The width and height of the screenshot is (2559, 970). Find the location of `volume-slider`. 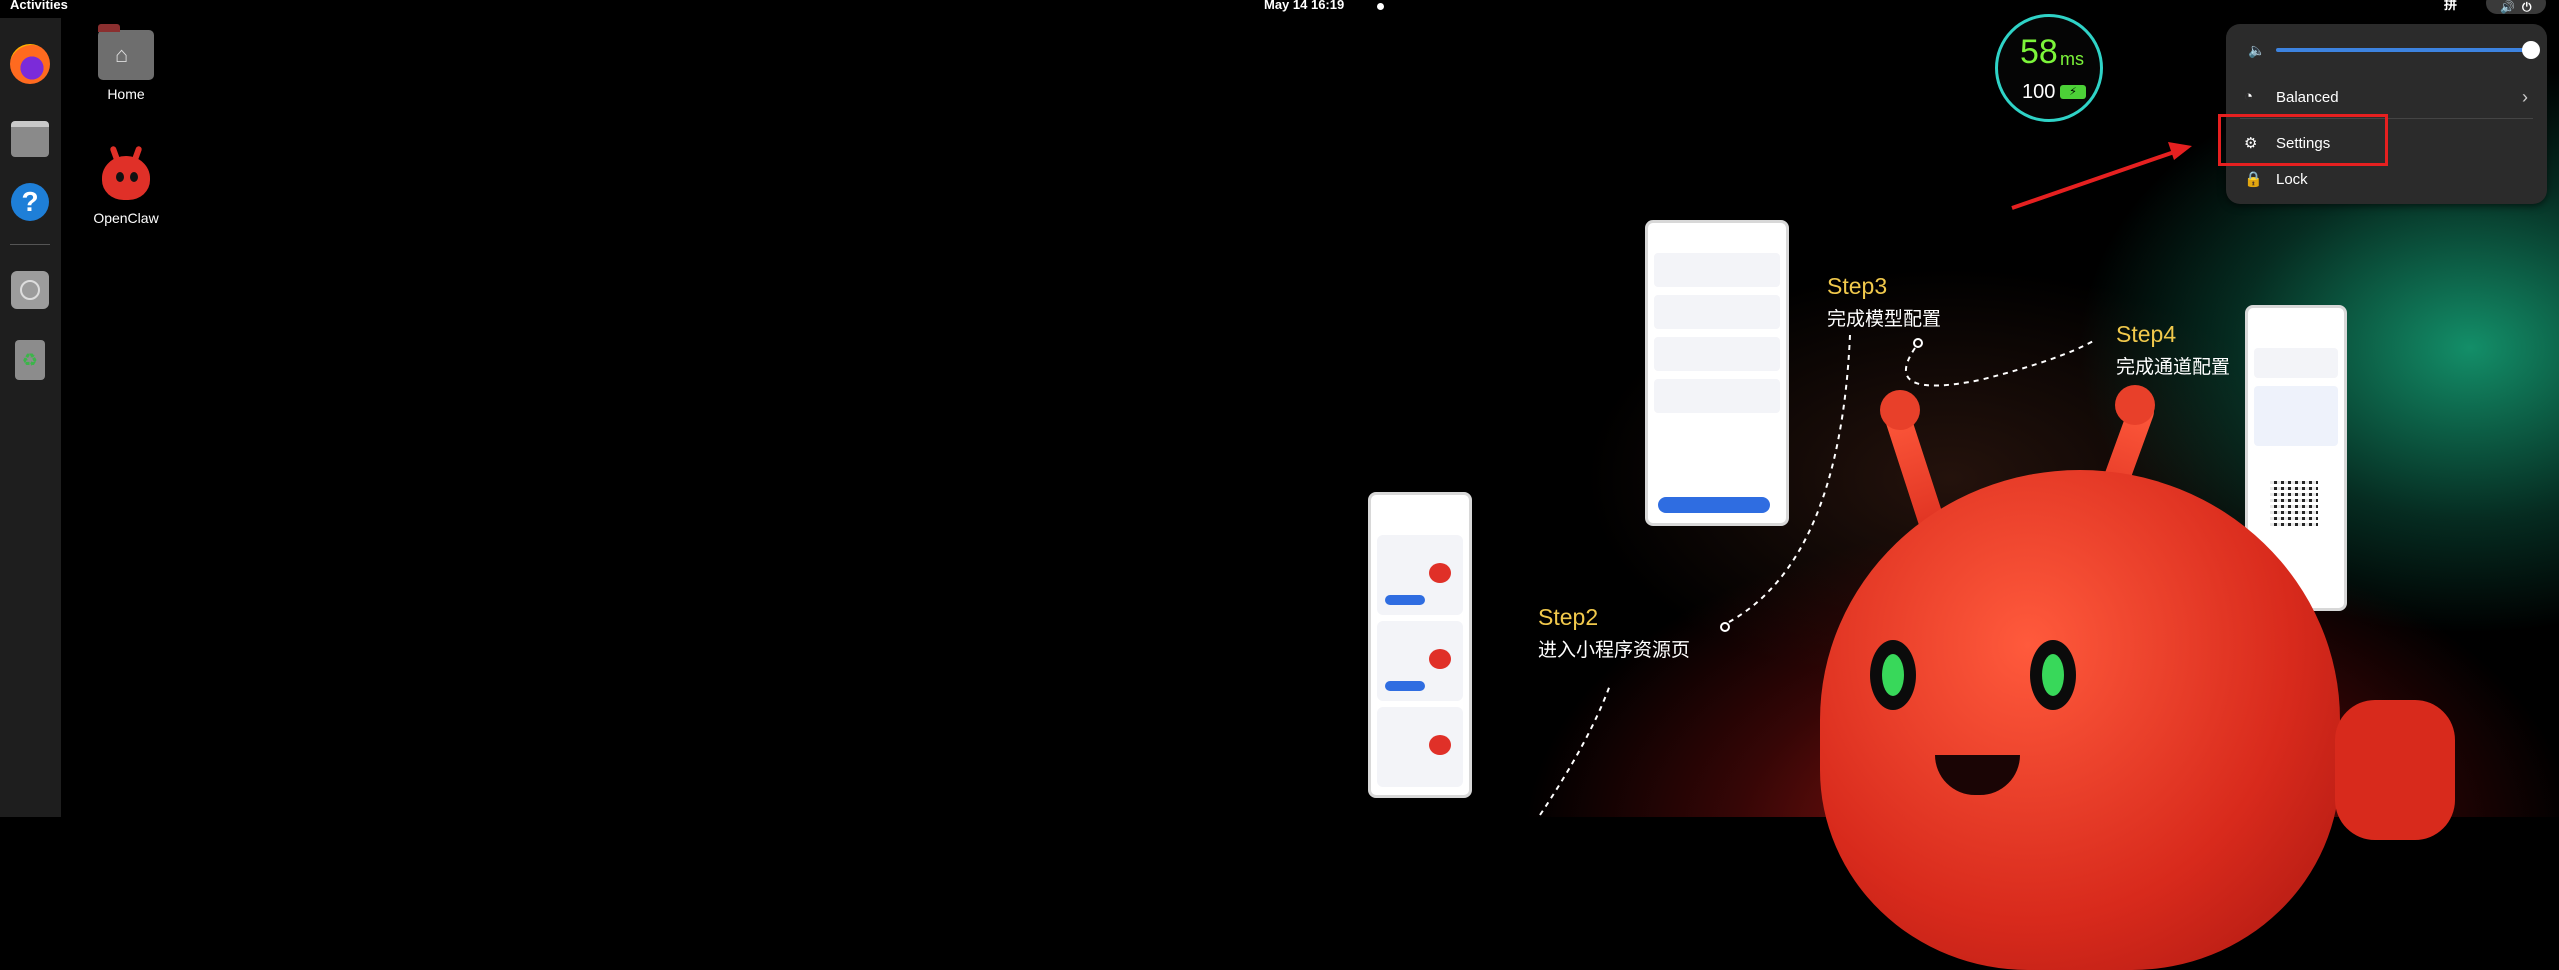

volume-slider is located at coordinates (2404, 50).